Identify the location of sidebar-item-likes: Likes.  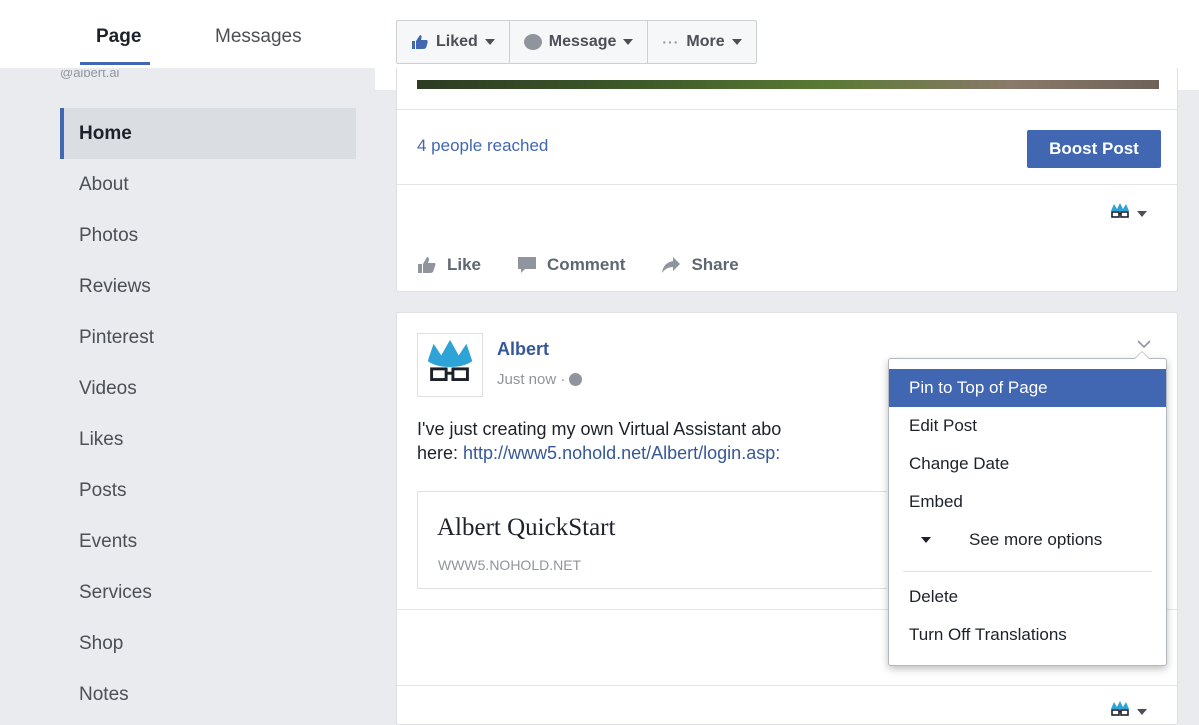
(208, 439).